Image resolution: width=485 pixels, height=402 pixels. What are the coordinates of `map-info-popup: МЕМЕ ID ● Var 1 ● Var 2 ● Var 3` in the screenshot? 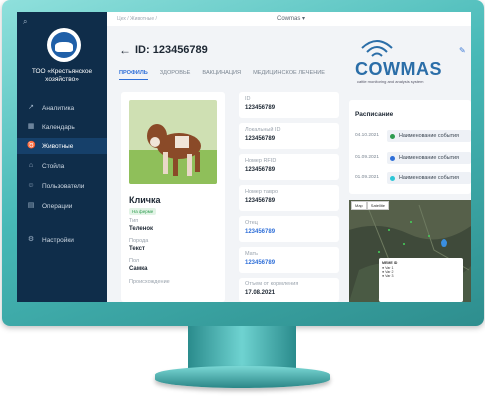 It's located at (421, 280).